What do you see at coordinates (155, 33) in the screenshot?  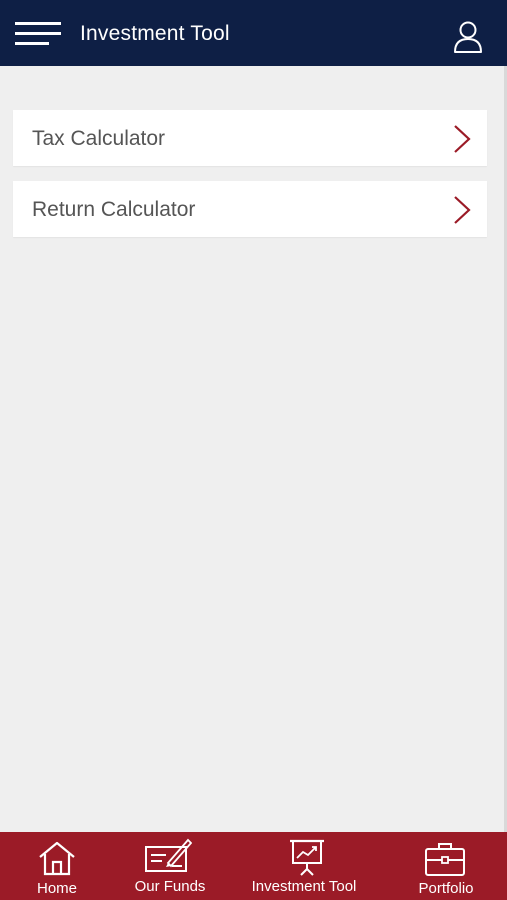 I see `page-title: Investment Tool` at bounding box center [155, 33].